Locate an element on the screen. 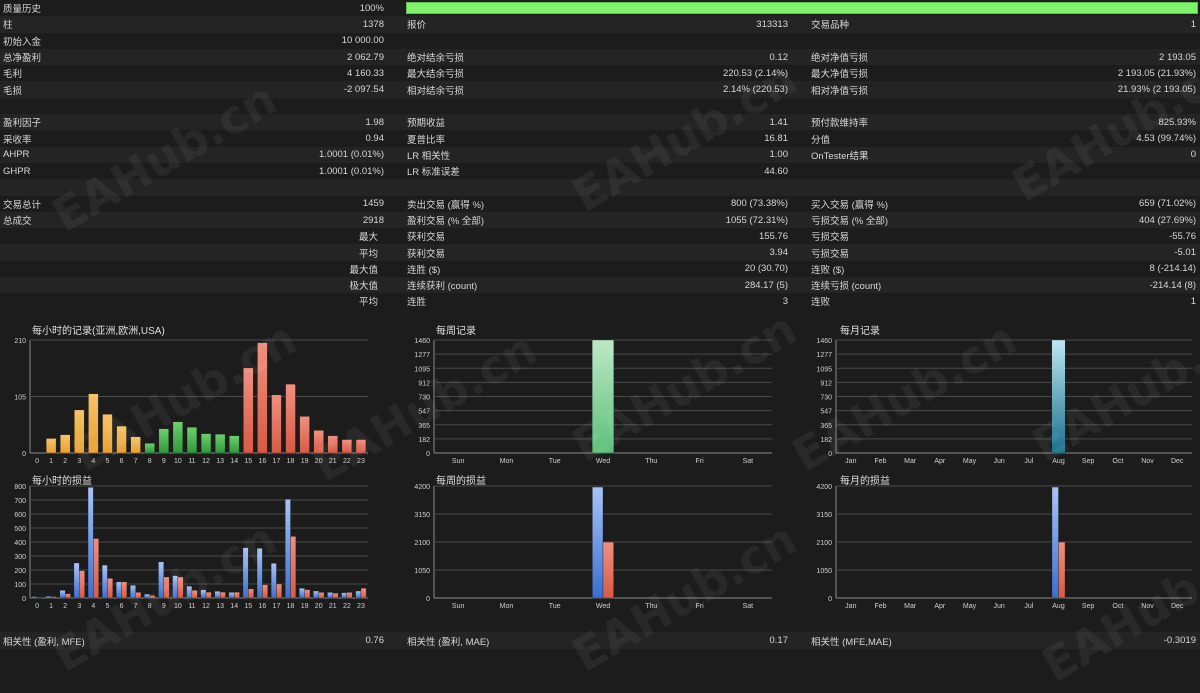  stat-label: 总净盈利 is located at coordinates (22, 59).